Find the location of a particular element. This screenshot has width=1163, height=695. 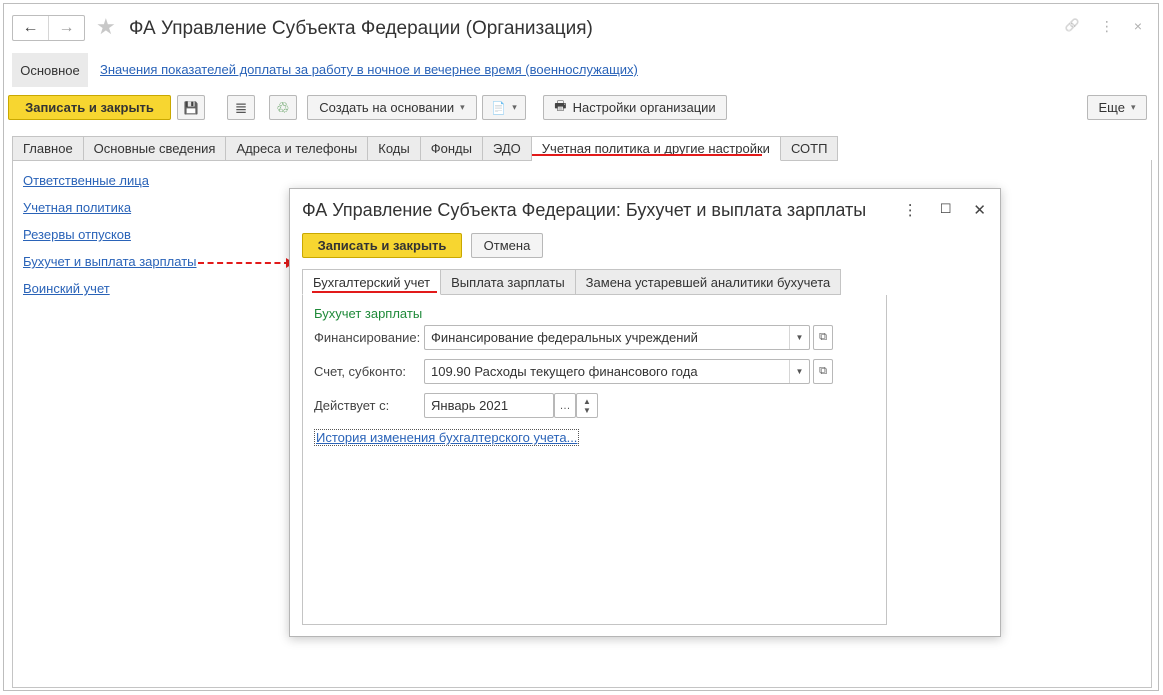

dialog-cancel-button: Отмена is located at coordinates (507, 245).